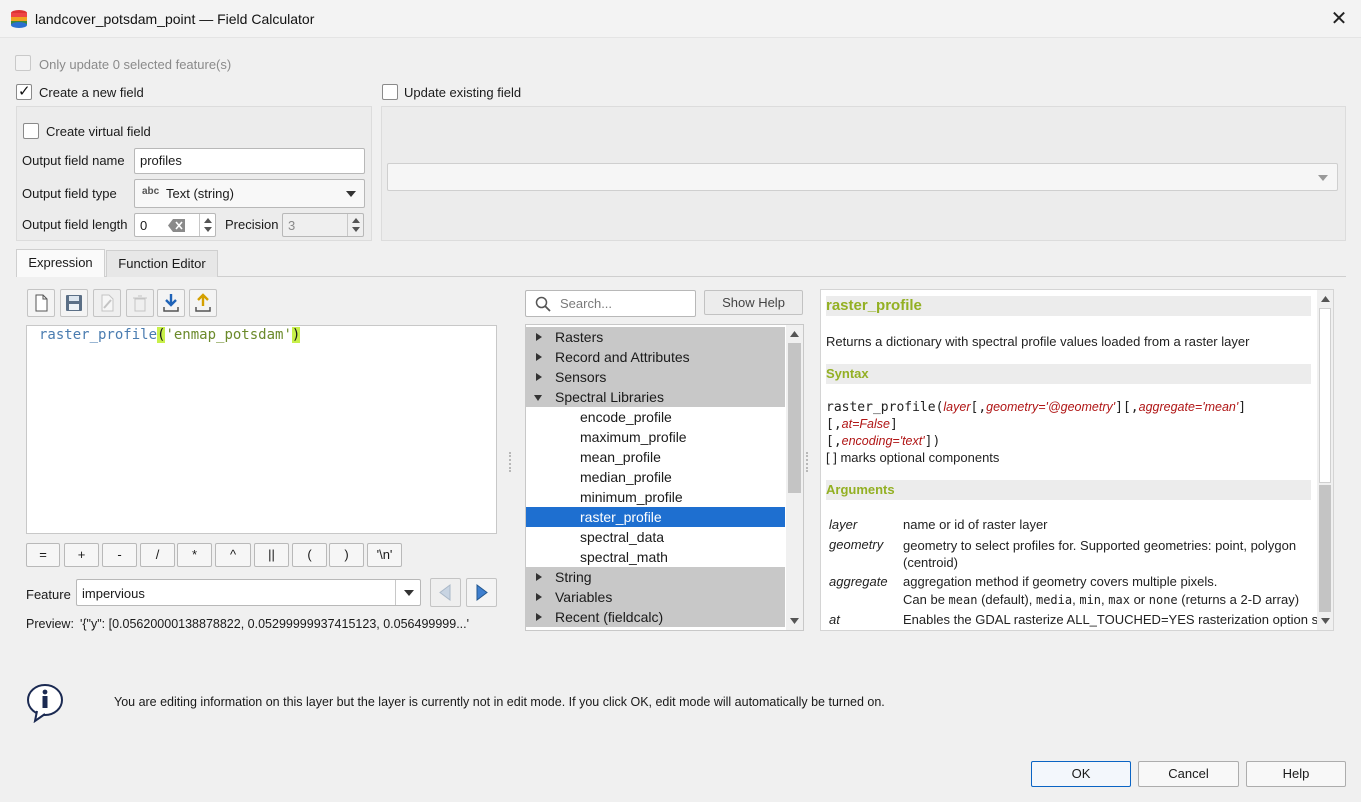  I want to click on delete-button, so click(140, 303).